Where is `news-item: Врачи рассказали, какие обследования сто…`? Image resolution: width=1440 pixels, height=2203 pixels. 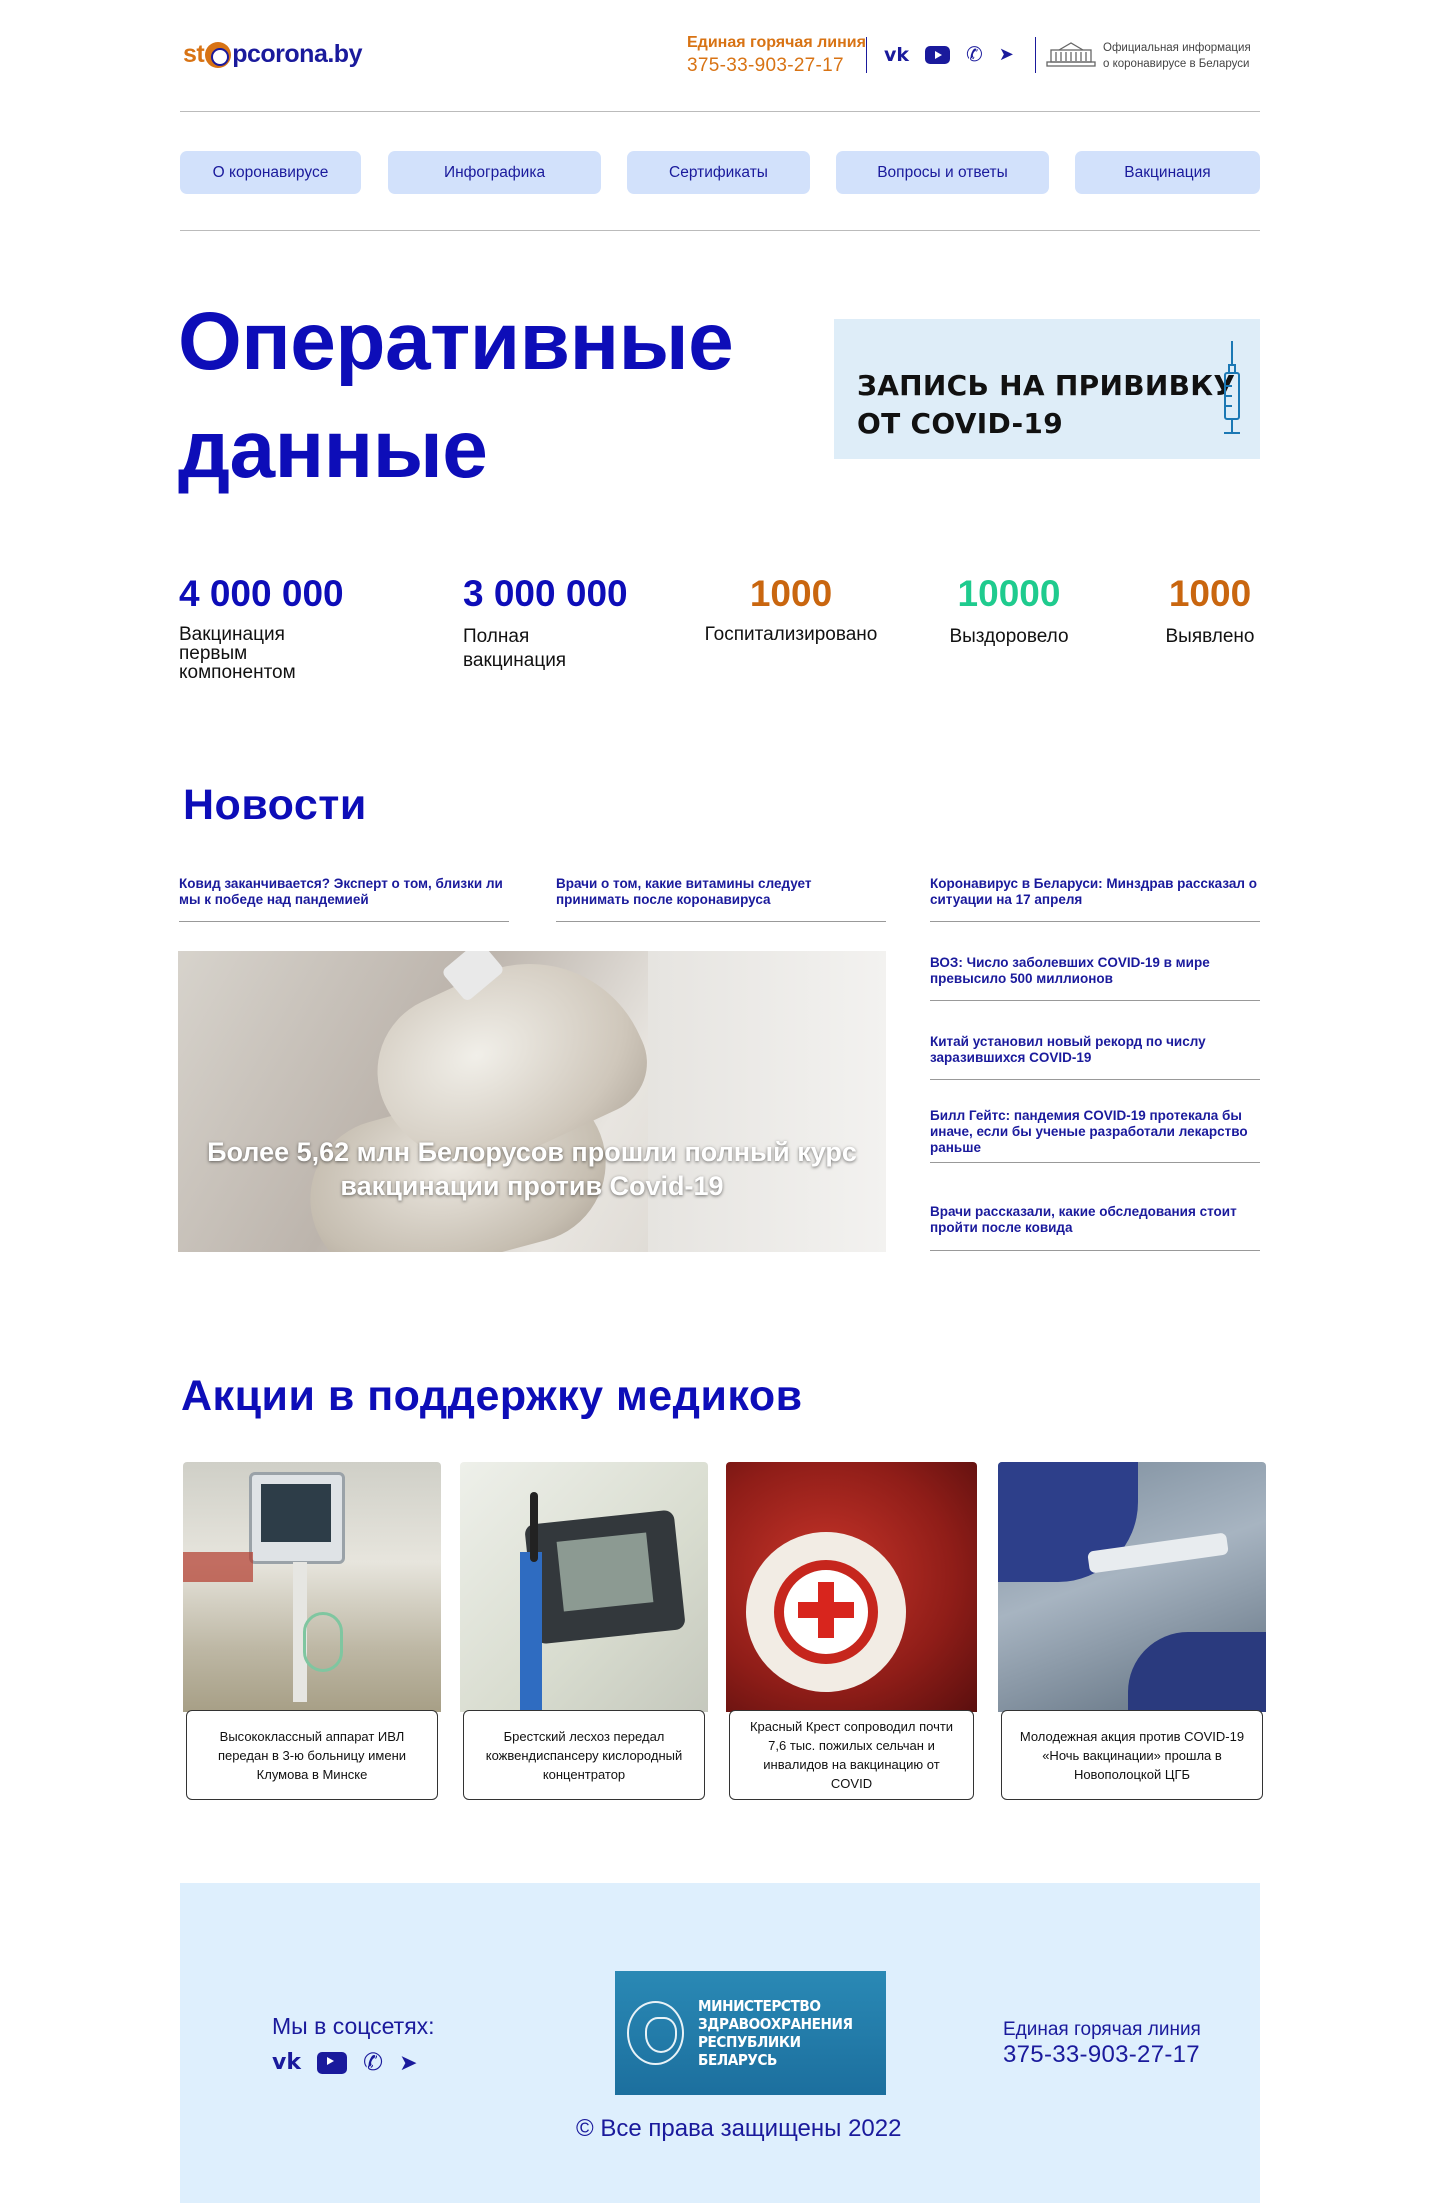
news-item: Врачи рассказали, какие обследования сто… is located at coordinates (1095, 1220).